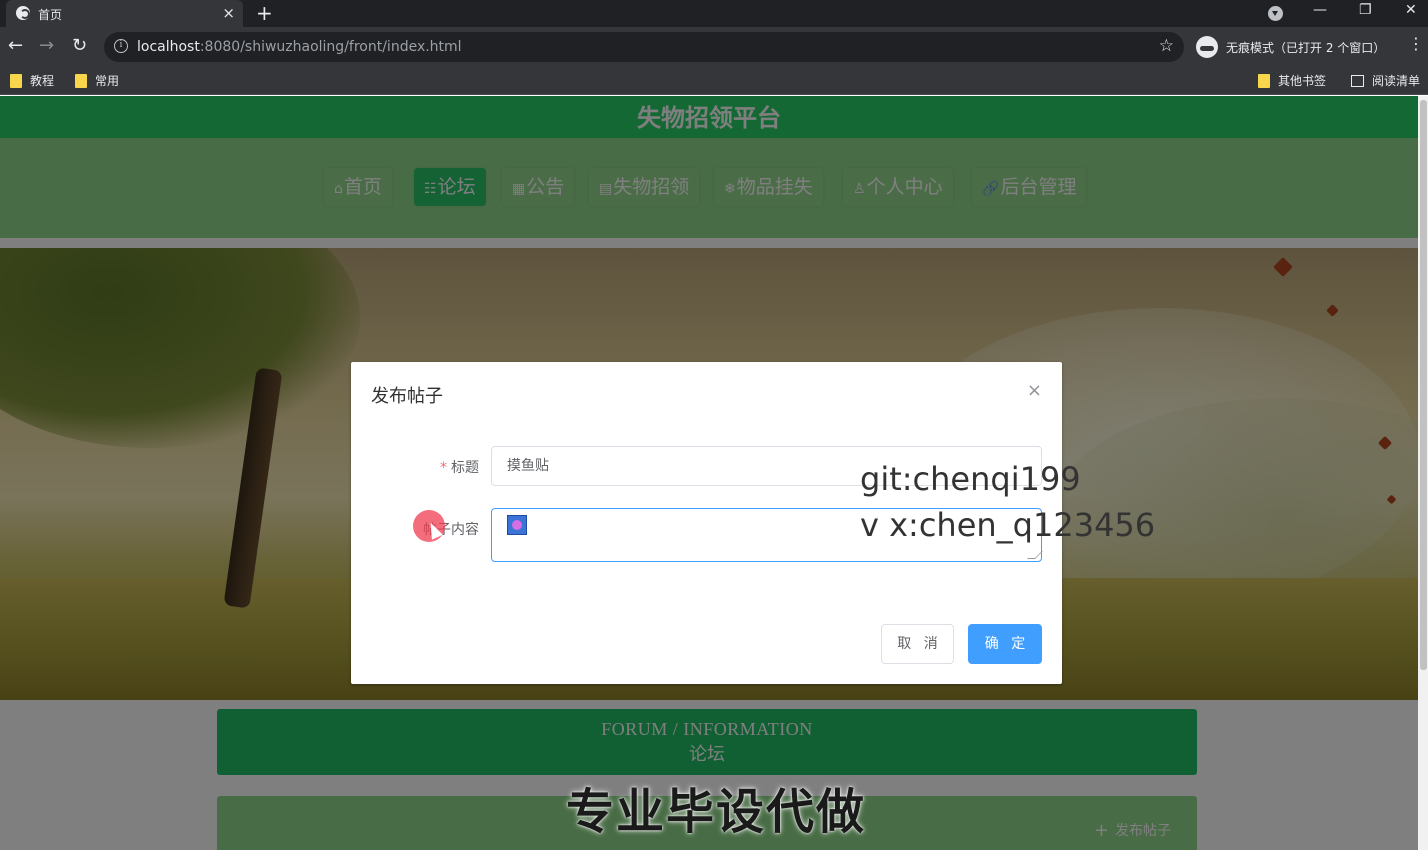  What do you see at coordinates (1034, 390) in the screenshot?
I see `dialog-close-icon: ×` at bounding box center [1034, 390].